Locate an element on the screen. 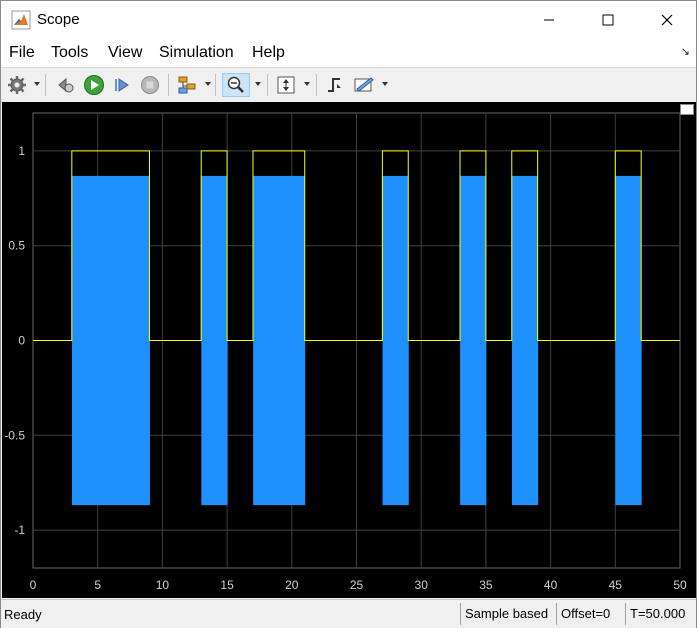 The width and height of the screenshot is (697, 628). x-tick-label: 40 is located at coordinates (551, 585).